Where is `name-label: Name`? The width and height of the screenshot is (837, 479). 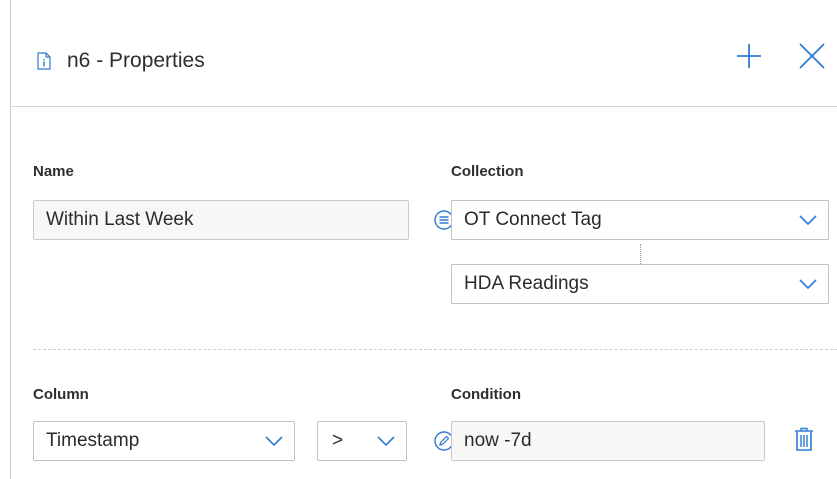 name-label: Name is located at coordinates (53, 171).